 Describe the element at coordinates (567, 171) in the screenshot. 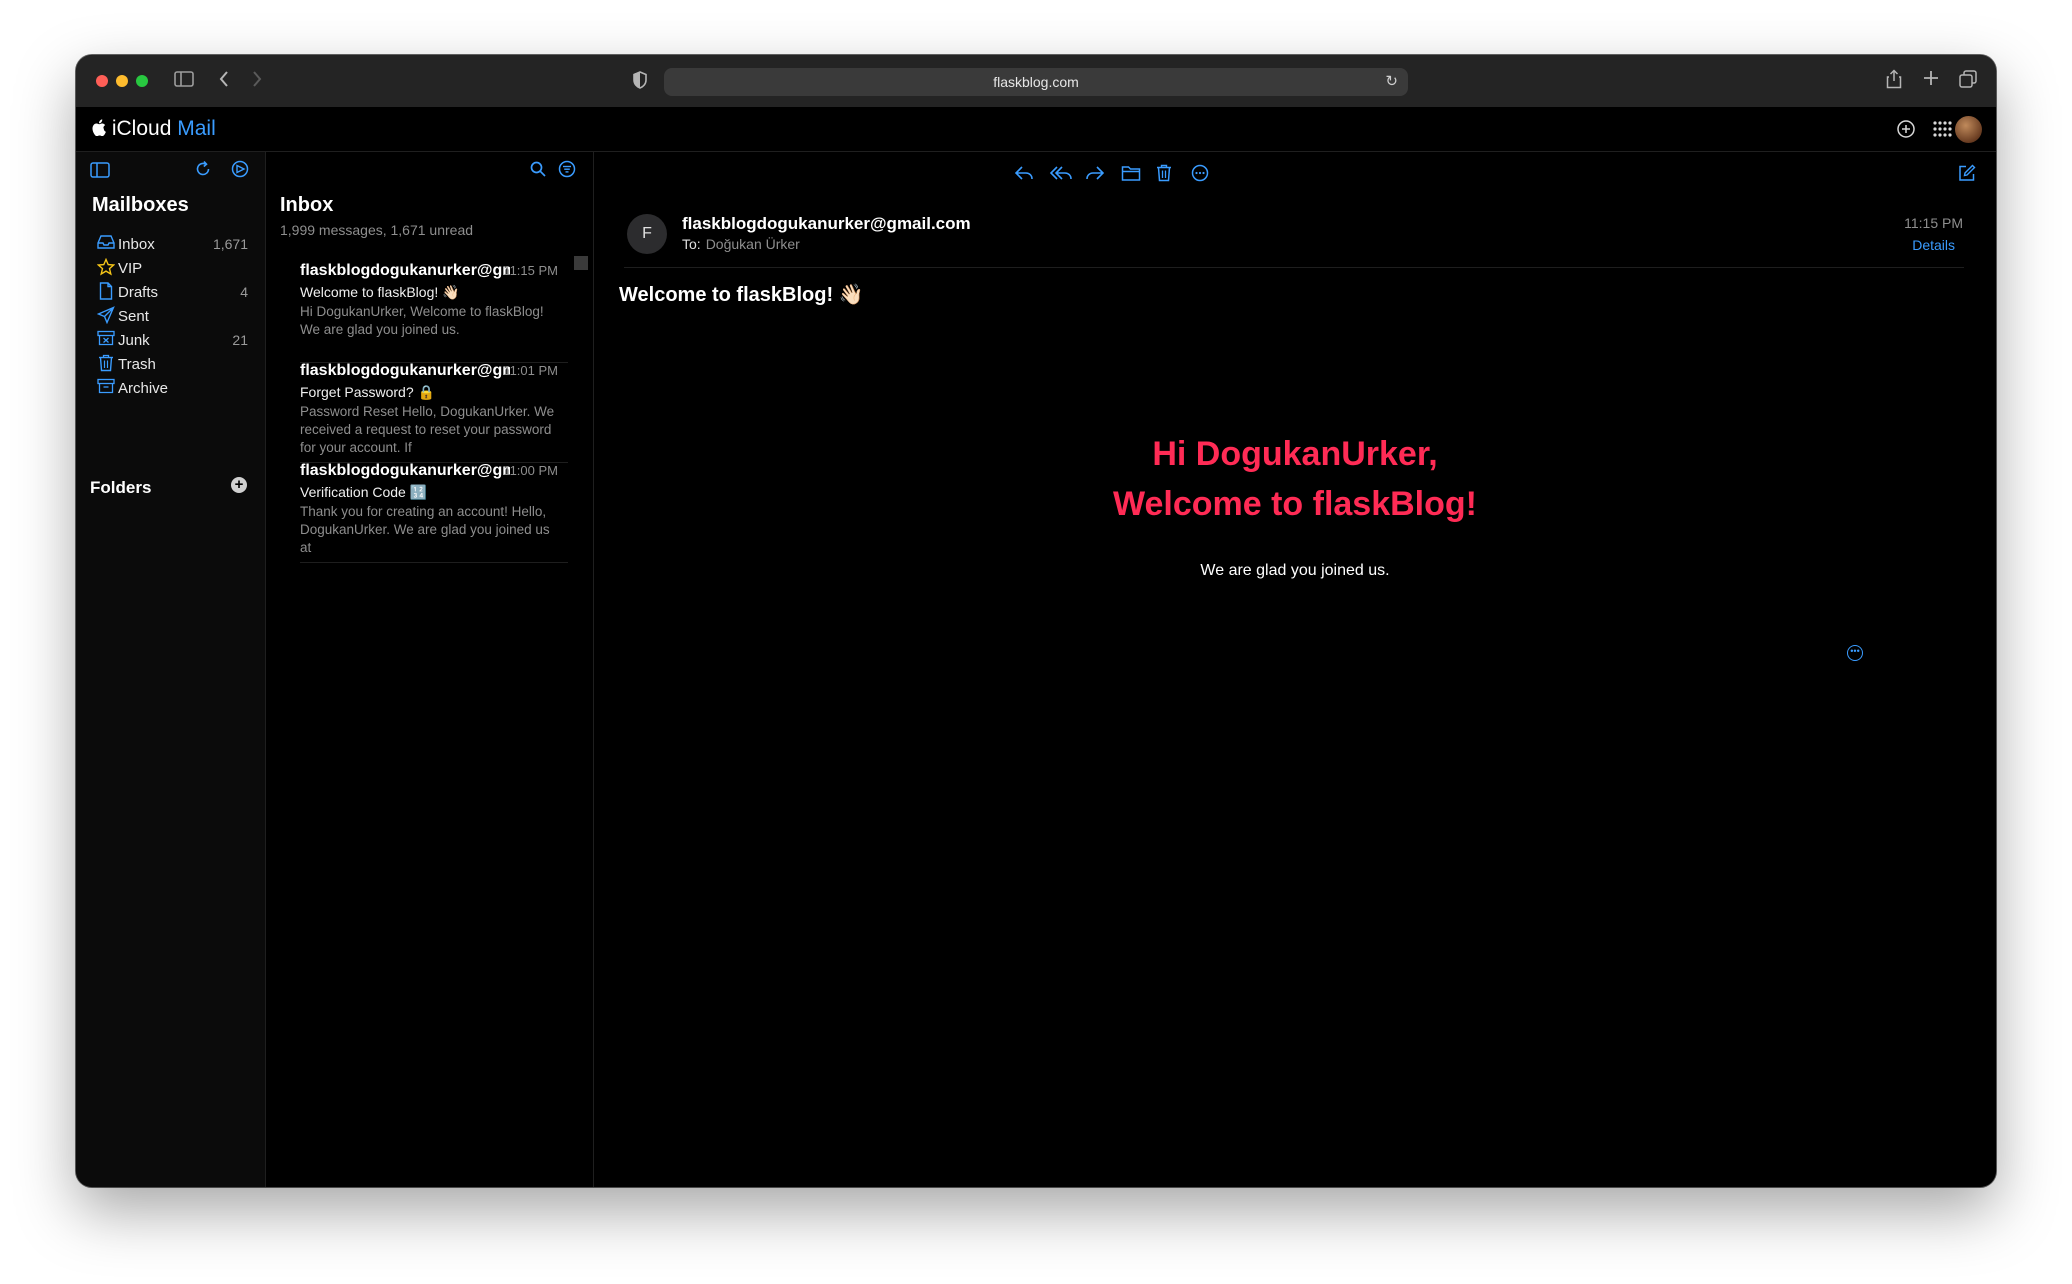

I see `filter-icon` at that location.